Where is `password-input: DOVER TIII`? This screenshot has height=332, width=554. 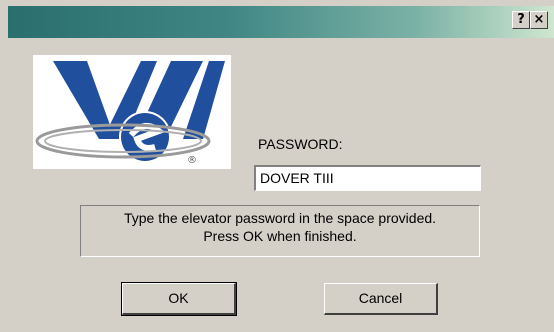
password-input: DOVER TIII is located at coordinates (367, 178).